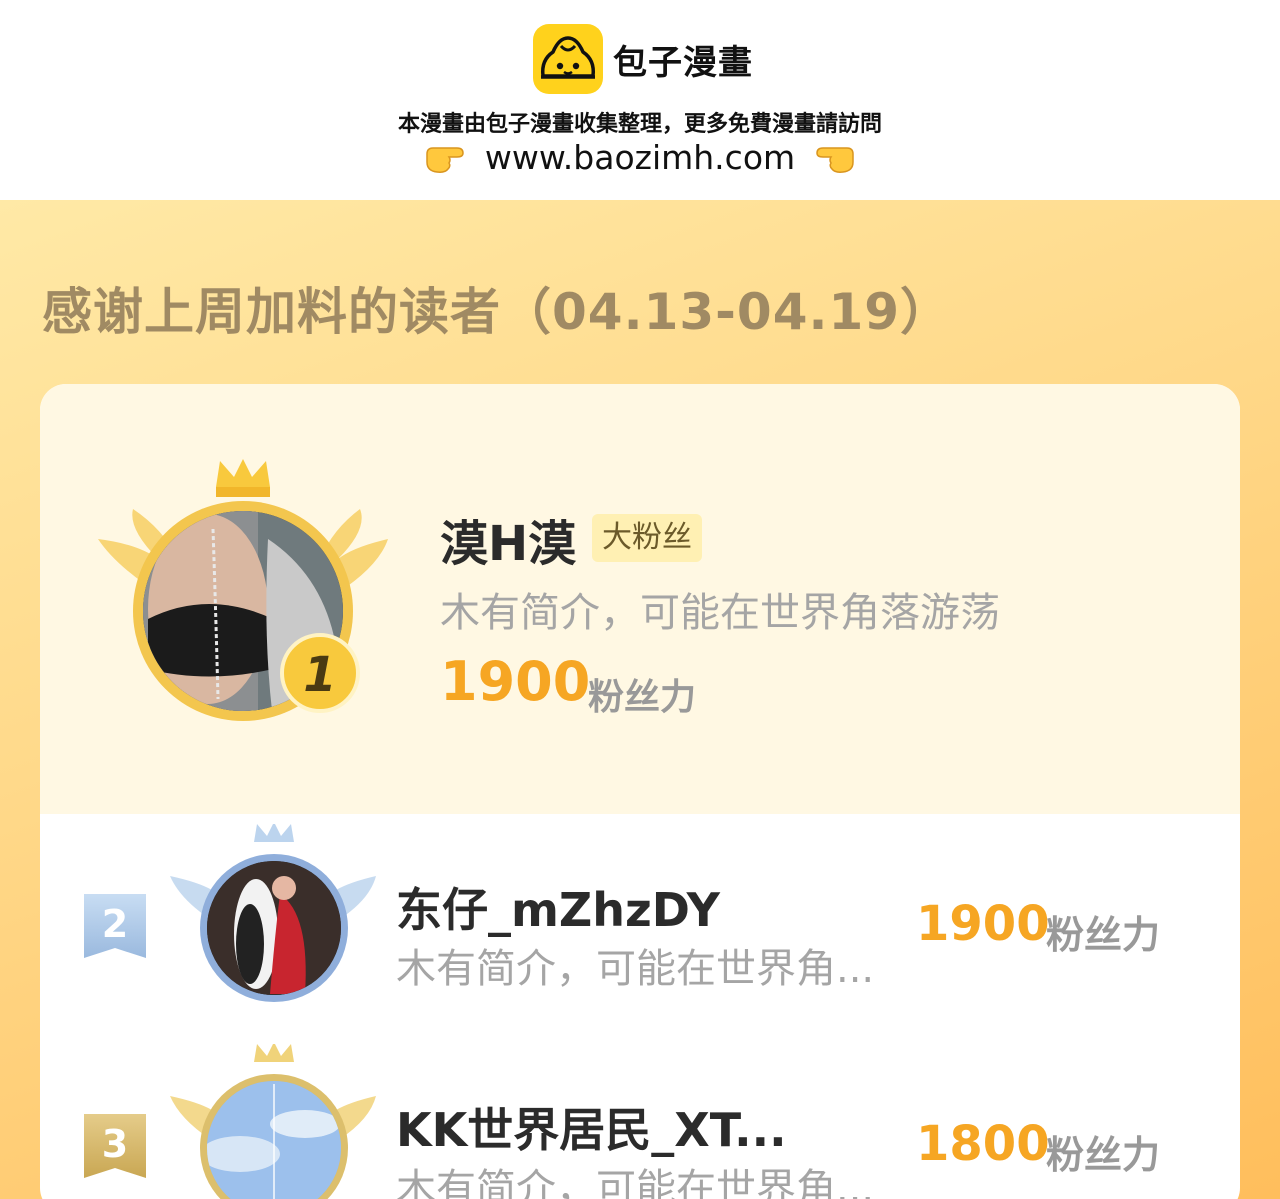 The height and width of the screenshot is (1199, 1280). What do you see at coordinates (639, 124) in the screenshot?
I see `source-notice: 本漫畫由包子漫畫收集整理，更多免費漫畫請訪問` at bounding box center [639, 124].